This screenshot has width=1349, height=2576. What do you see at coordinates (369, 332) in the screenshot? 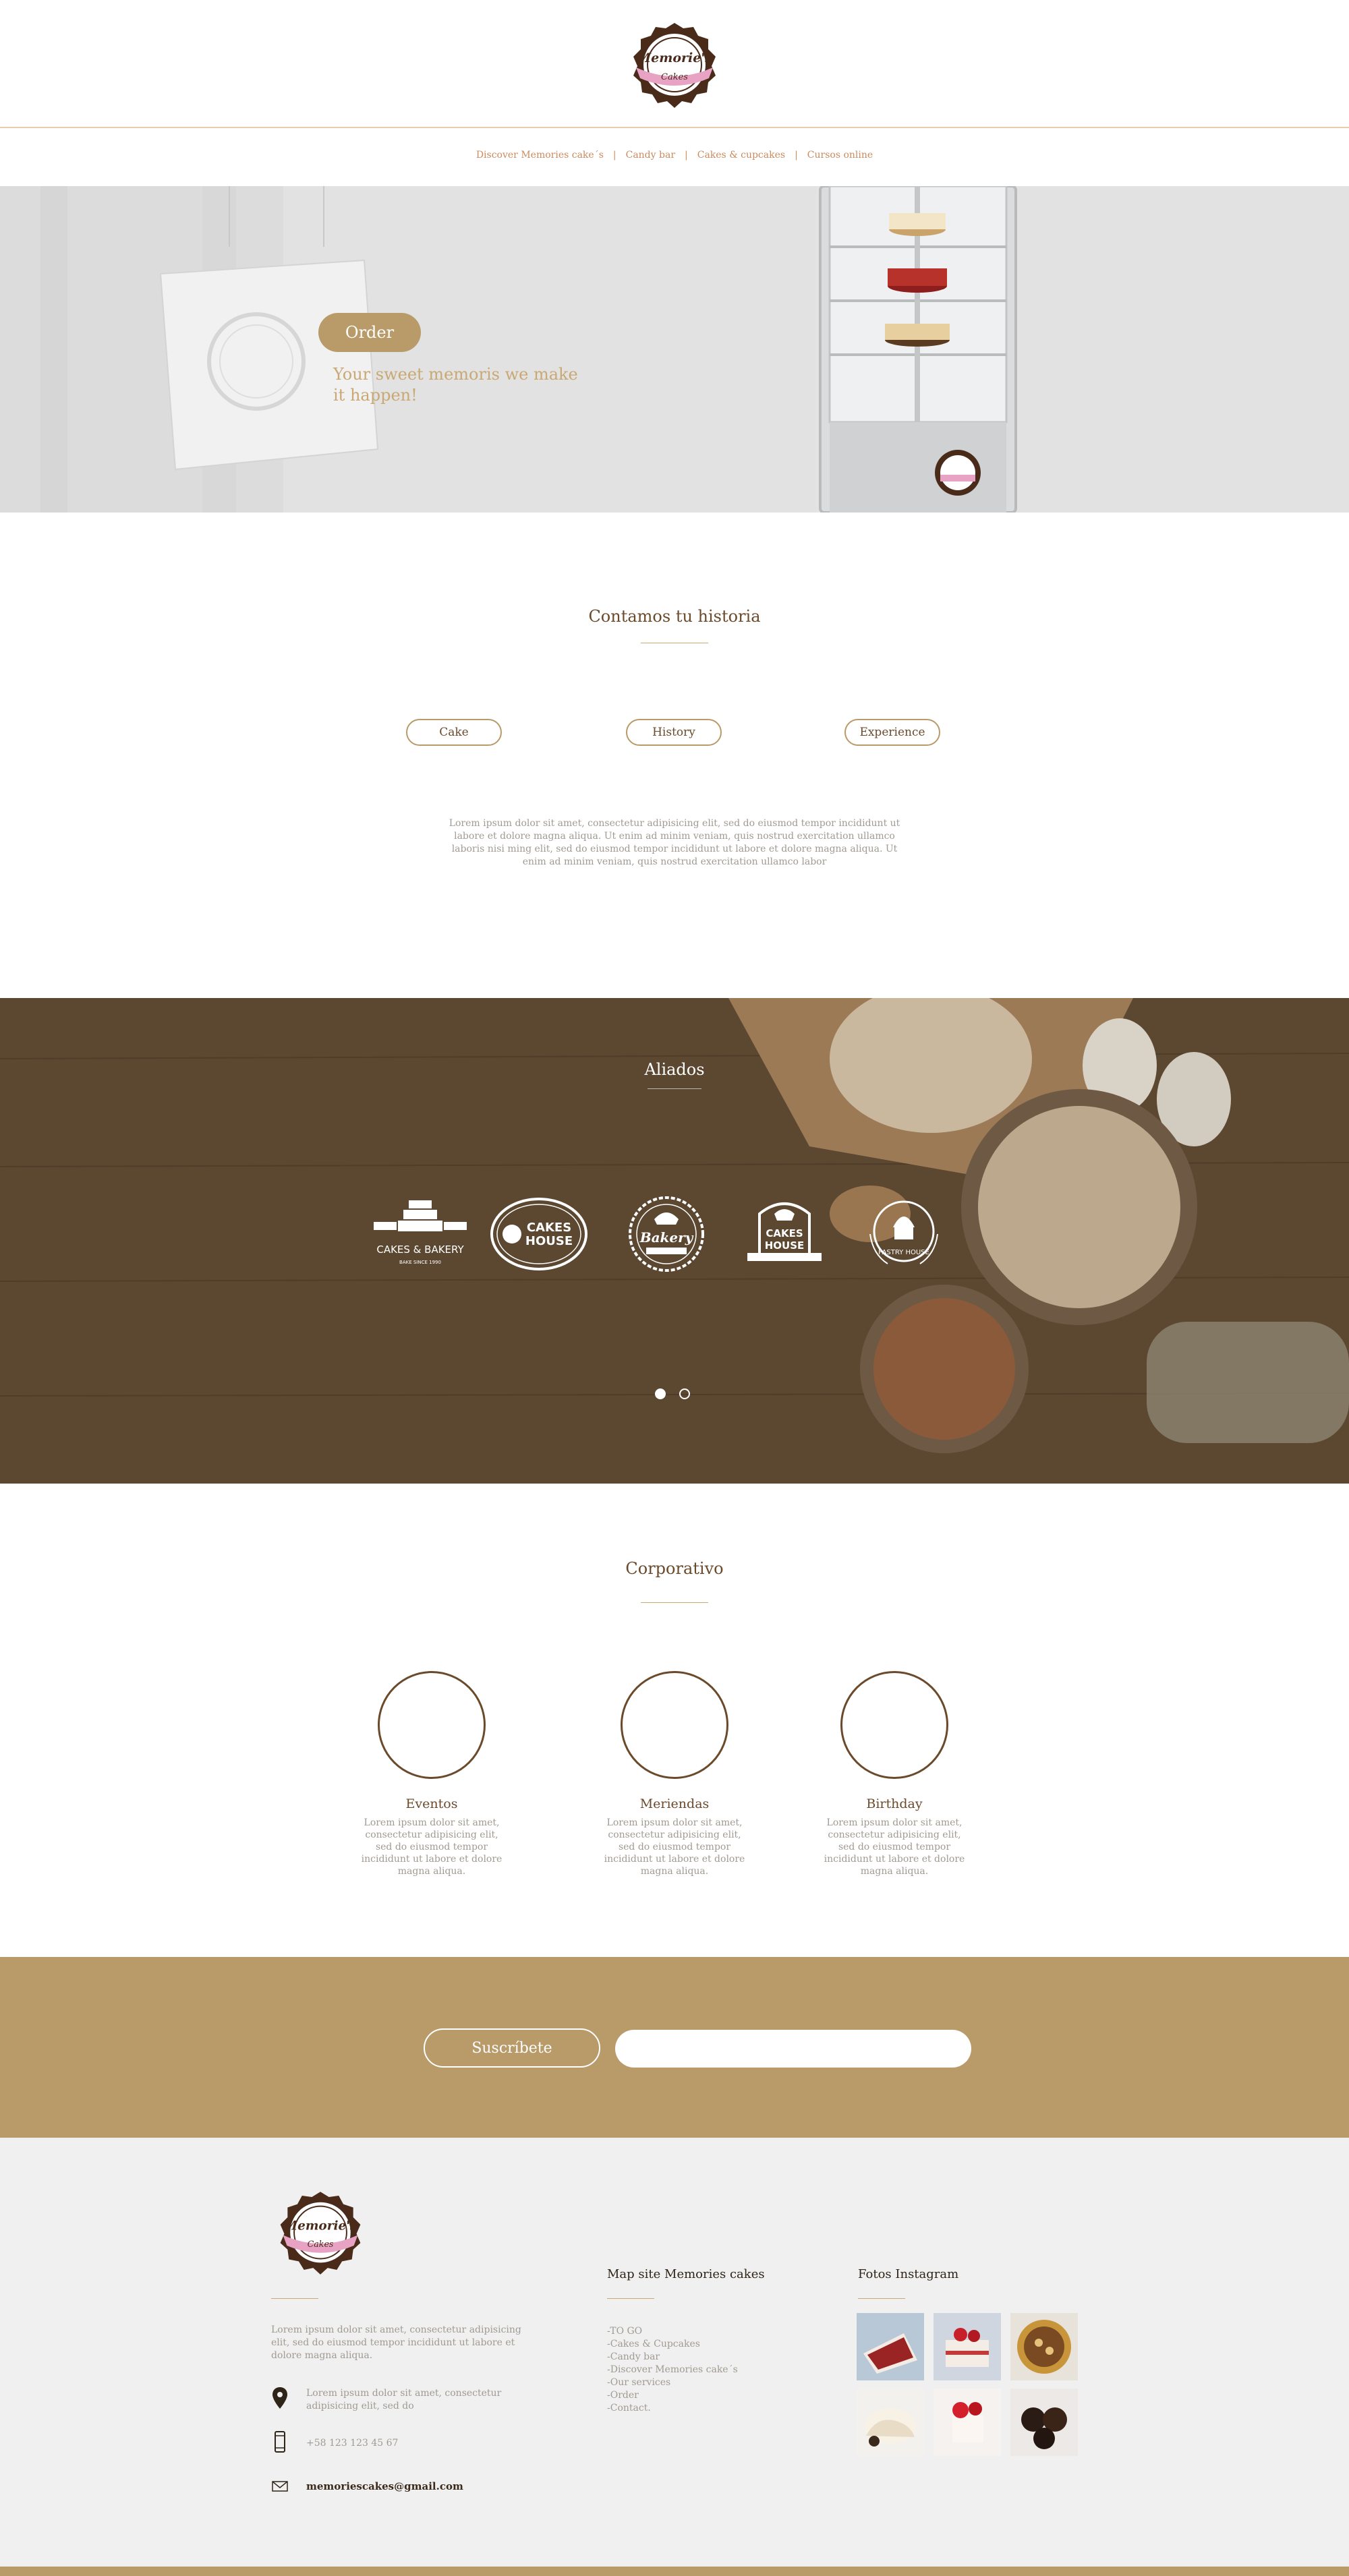
I see `order-button: Order` at bounding box center [369, 332].